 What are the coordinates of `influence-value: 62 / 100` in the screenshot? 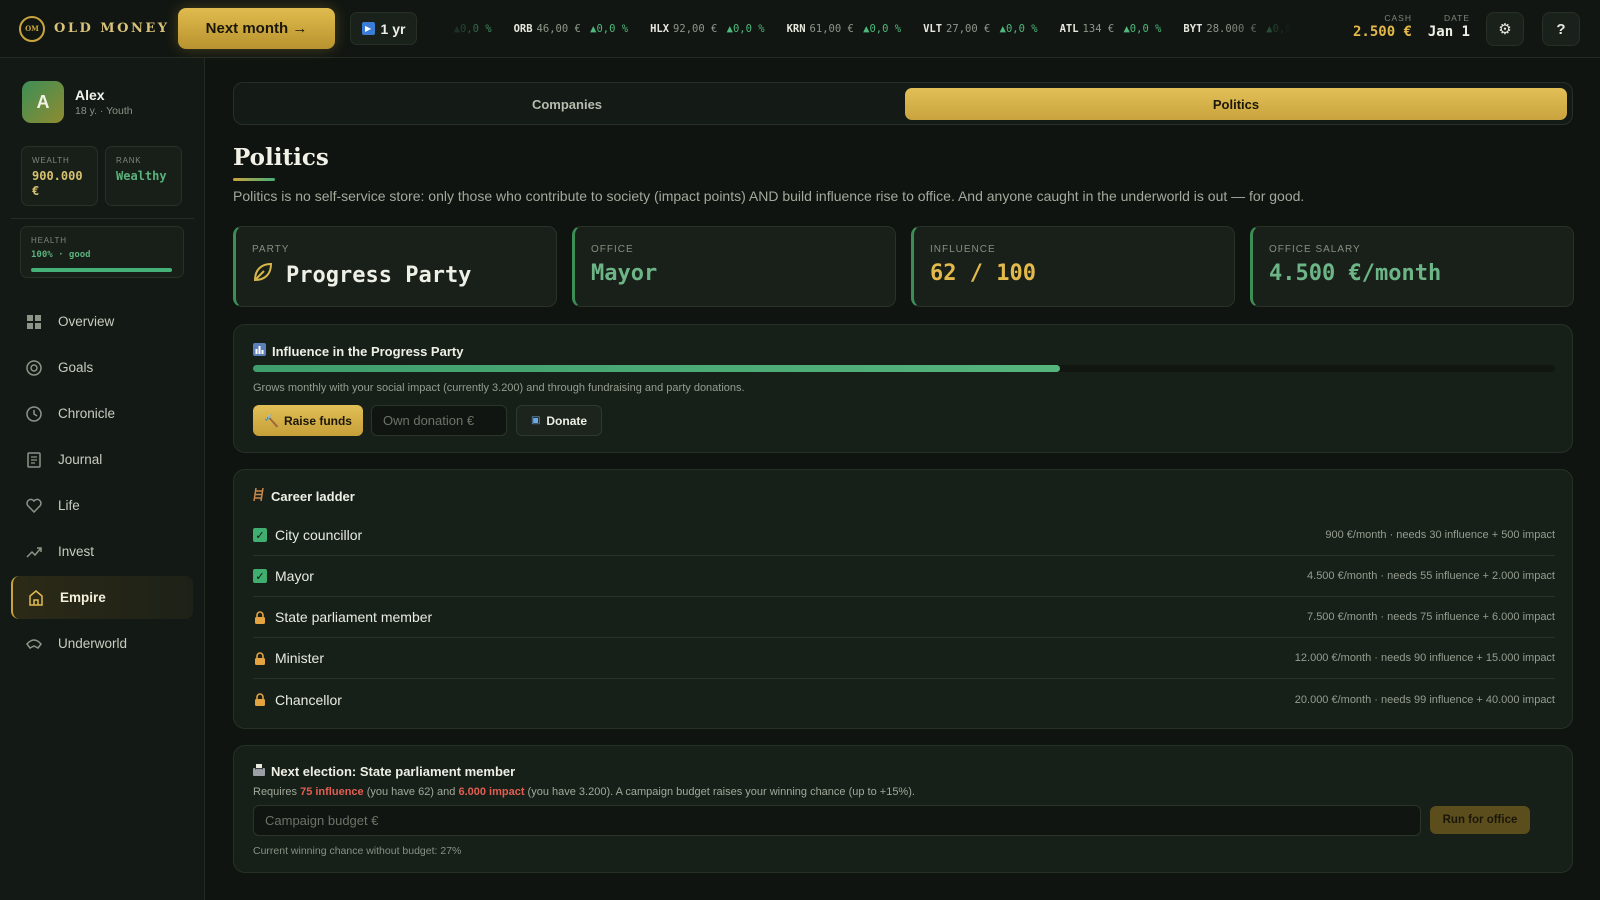 It's located at (983, 273).